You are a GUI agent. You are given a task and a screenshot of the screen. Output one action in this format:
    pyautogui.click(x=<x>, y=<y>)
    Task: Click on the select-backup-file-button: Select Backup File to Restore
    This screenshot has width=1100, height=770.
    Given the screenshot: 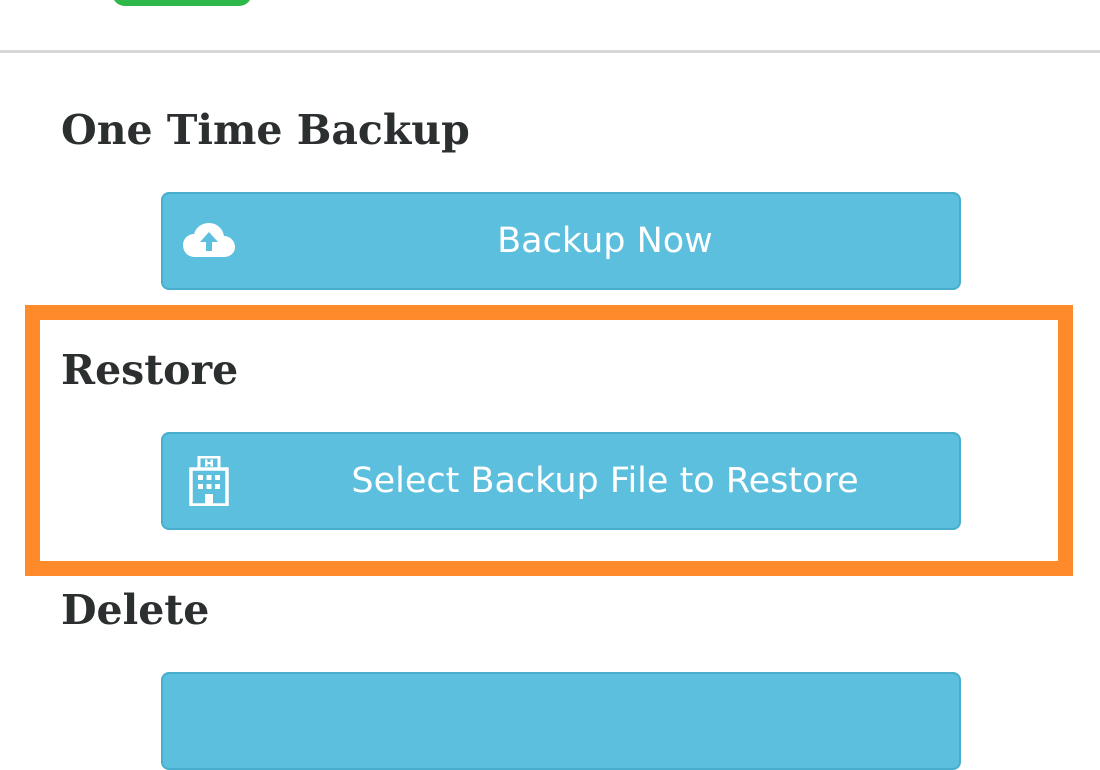 What is the action you would take?
    pyautogui.click(x=561, y=481)
    